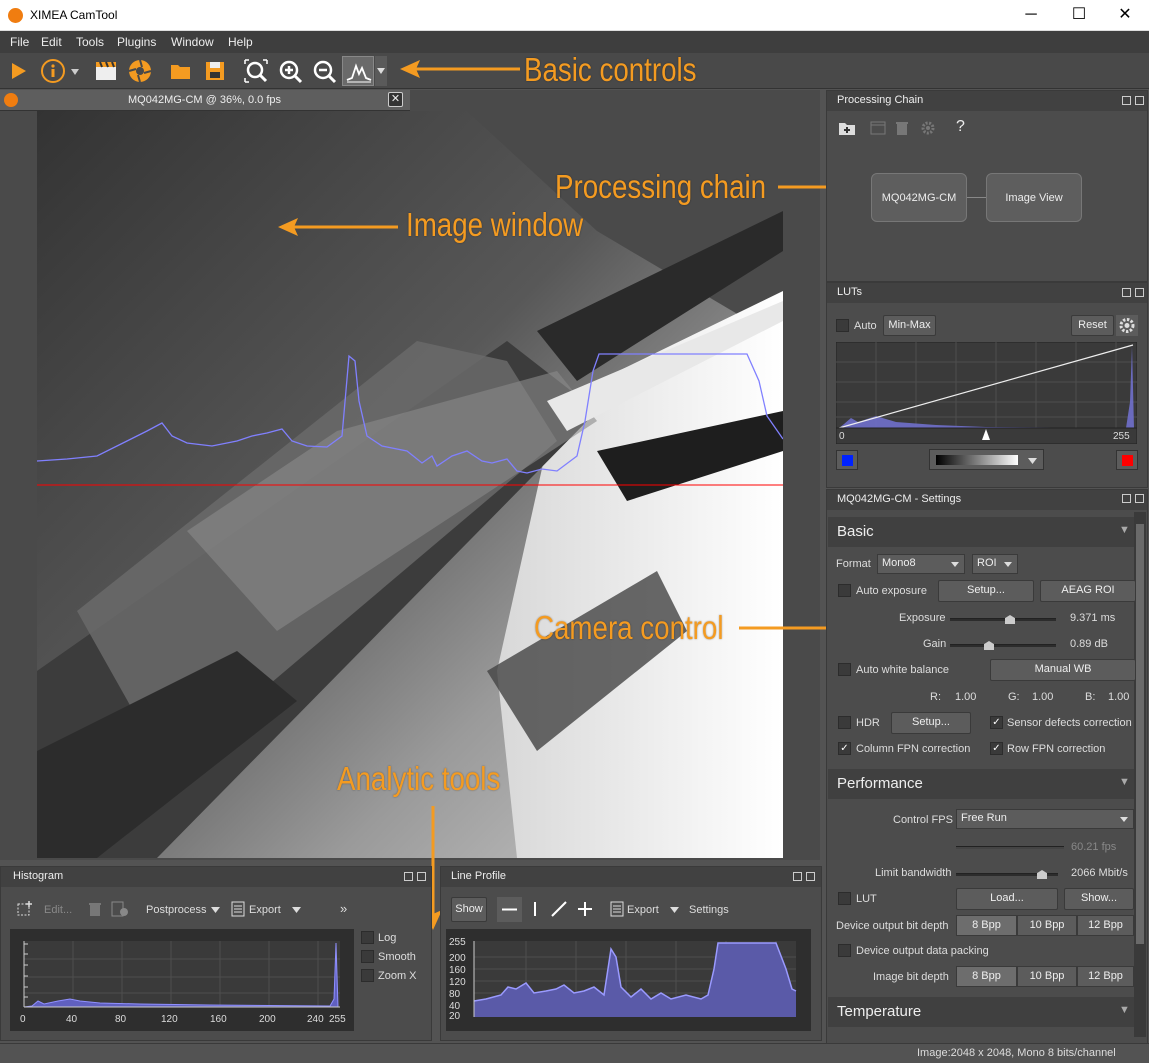 This screenshot has height=1063, width=1149. I want to click on show-button: Show, so click(469, 909).